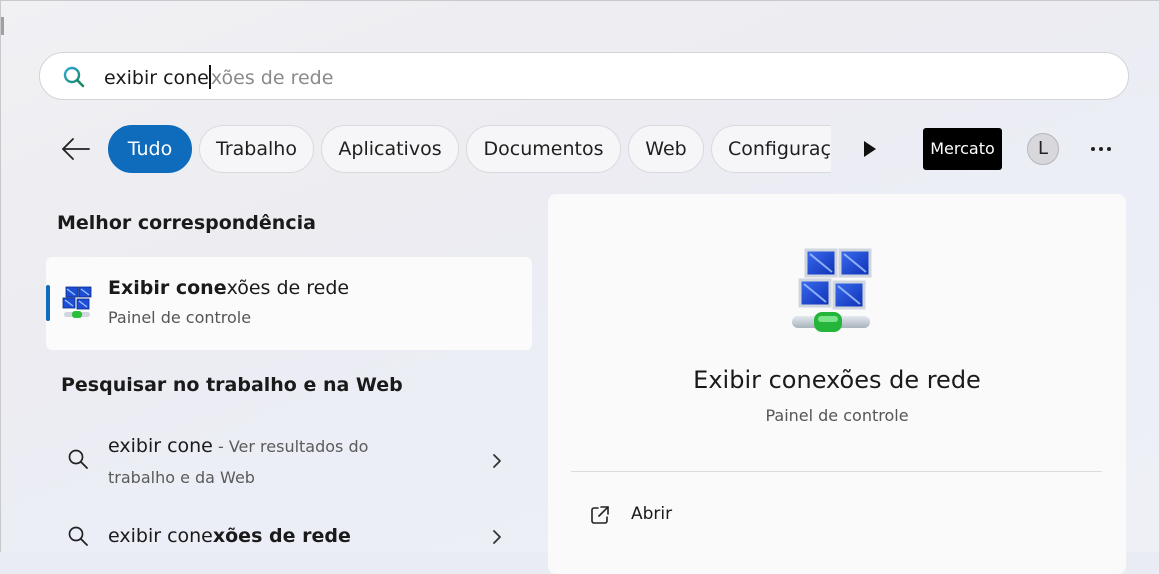 This screenshot has height=574, width=1159. Describe the element at coordinates (186, 223) in the screenshot. I see `best-match-heading: Melhor correspondência` at that location.